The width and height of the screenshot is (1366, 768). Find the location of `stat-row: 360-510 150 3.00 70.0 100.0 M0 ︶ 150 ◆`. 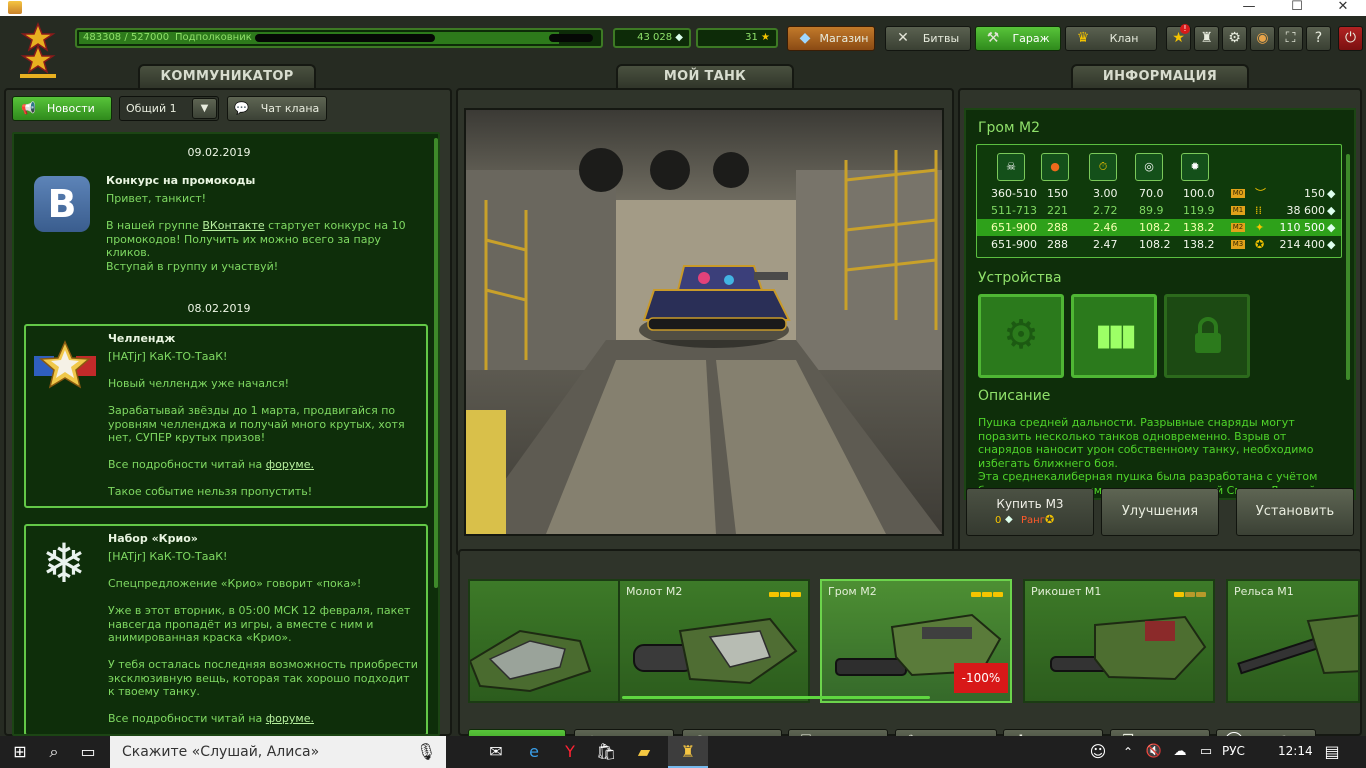

stat-row: 360-510 150 3.00 70.0 100.0 M0 ︶ 150 ◆ is located at coordinates (1159, 193).